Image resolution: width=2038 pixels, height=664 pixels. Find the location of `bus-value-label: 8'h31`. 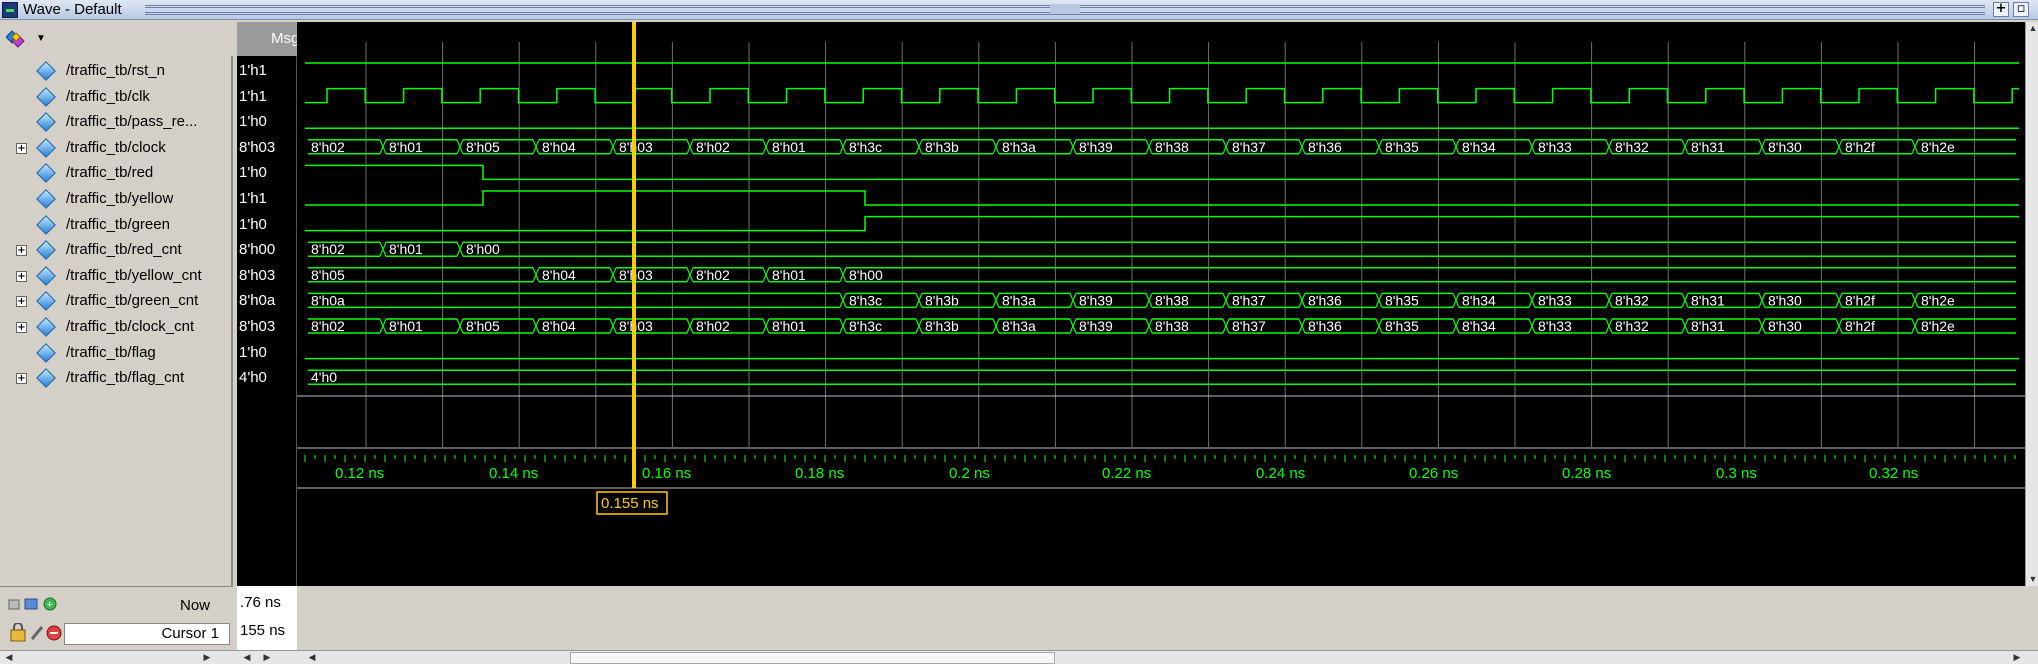

bus-value-label: 8'h31 is located at coordinates (1708, 300).